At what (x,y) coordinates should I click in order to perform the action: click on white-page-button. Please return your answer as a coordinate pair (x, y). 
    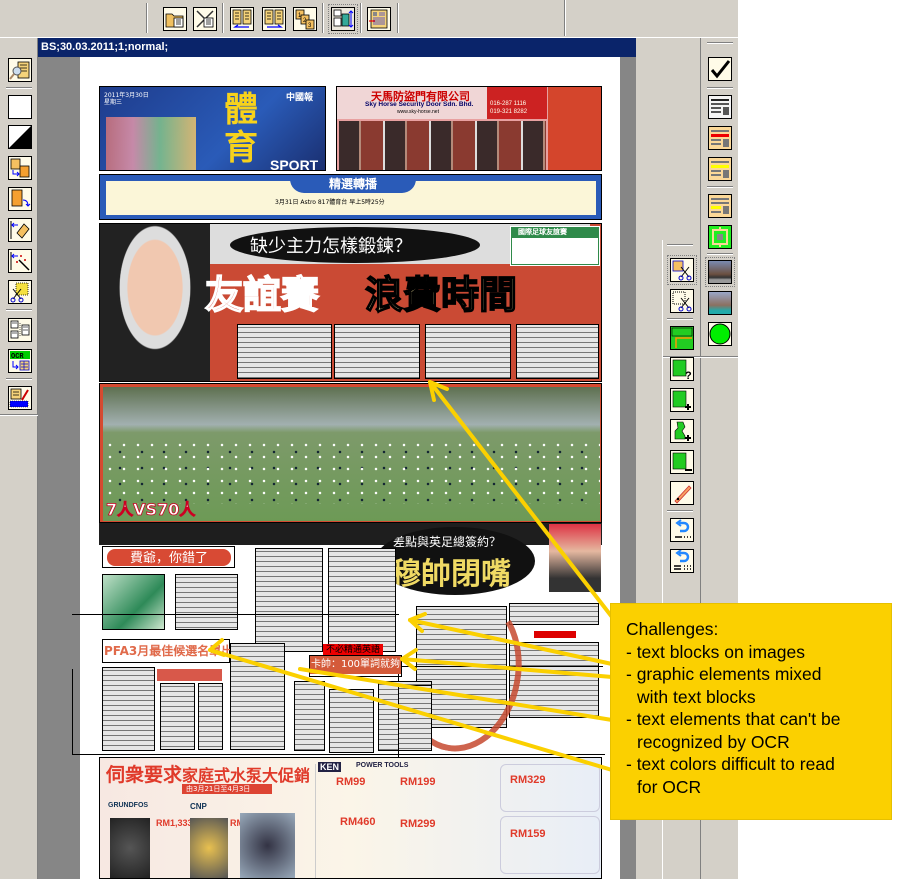
    Looking at the image, I should click on (20, 107).